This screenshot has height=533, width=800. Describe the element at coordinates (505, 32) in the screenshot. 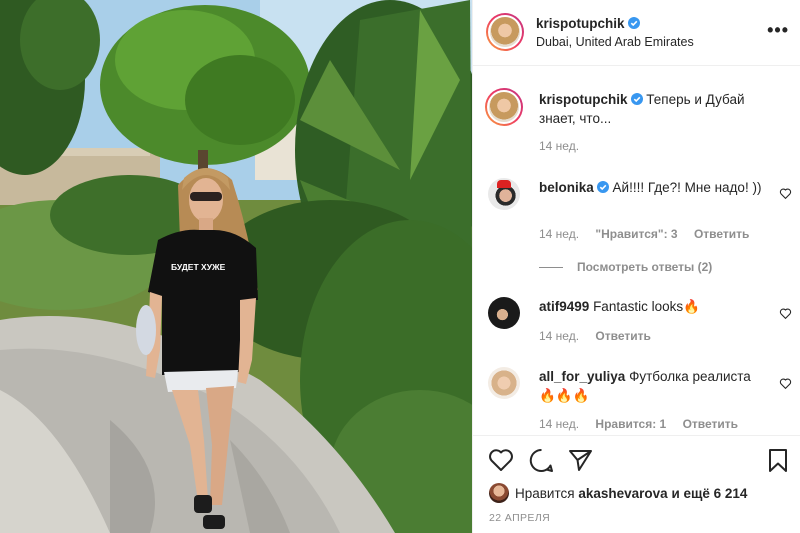

I see `author-avatar` at that location.